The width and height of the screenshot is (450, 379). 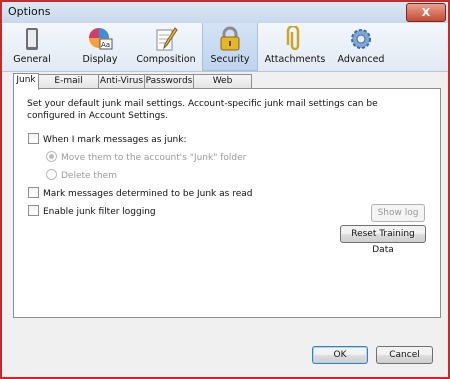 I want to click on enable-logging-row: Enable junk filter logging, so click(x=92, y=211).